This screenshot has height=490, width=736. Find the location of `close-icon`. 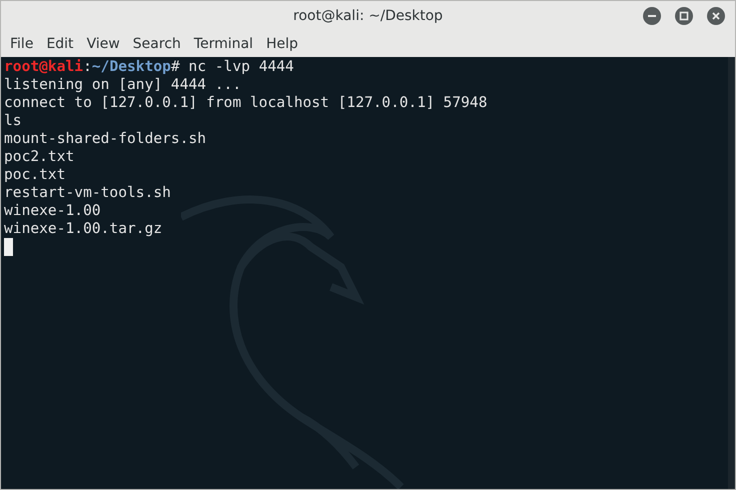

close-icon is located at coordinates (716, 16).